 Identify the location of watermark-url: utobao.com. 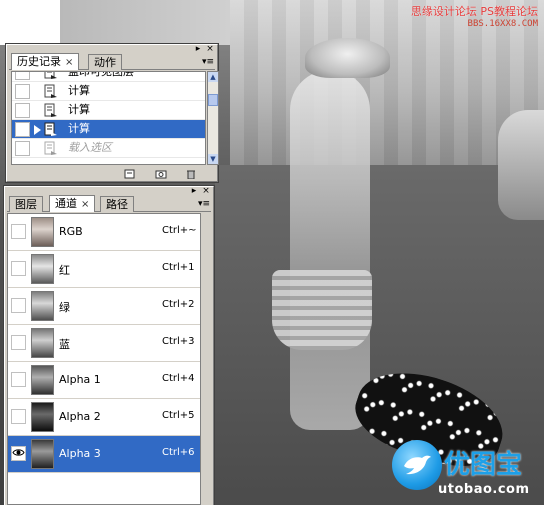
(484, 489).